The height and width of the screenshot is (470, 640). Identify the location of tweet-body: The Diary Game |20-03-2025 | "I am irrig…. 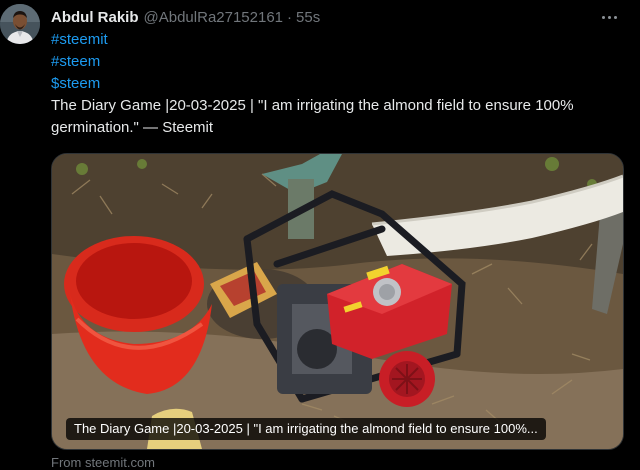
(312, 116).